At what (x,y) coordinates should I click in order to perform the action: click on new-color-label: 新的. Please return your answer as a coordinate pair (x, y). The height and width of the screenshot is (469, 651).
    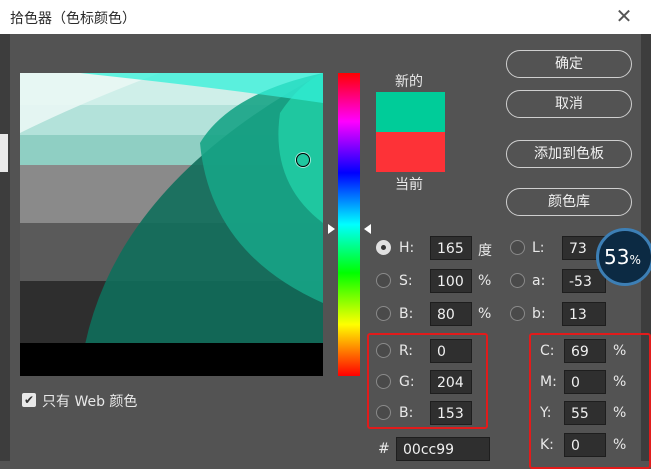
    Looking at the image, I should click on (409, 82).